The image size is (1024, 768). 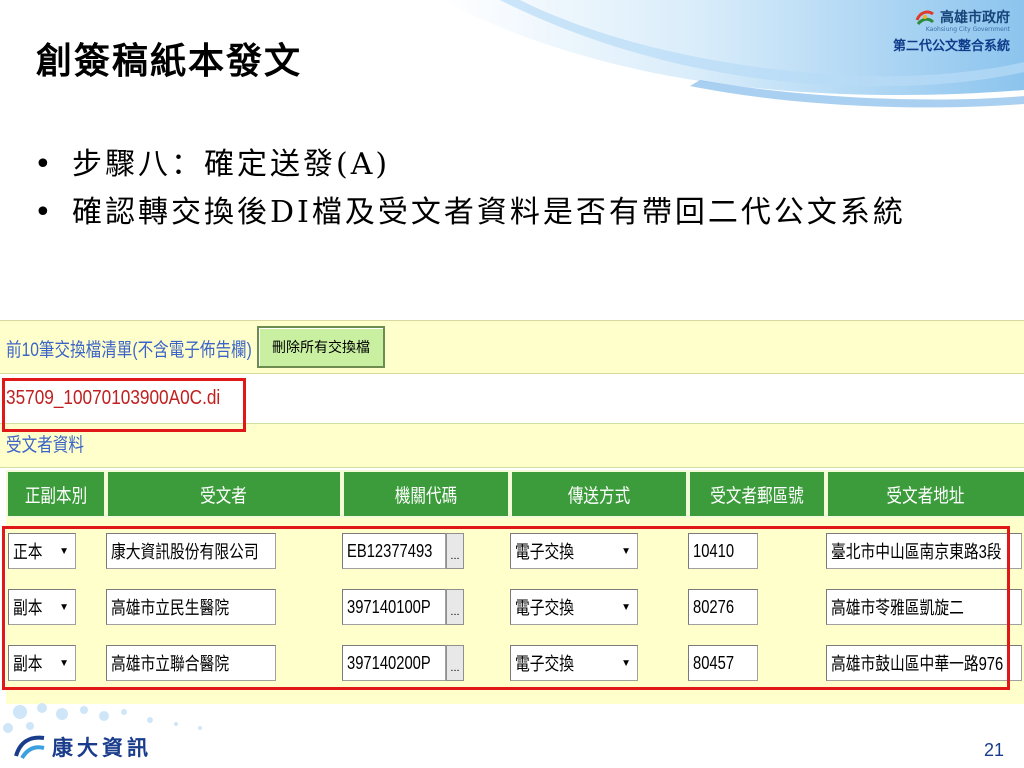 What do you see at coordinates (102, 748) in the screenshot?
I see `company-name: 康大資訊` at bounding box center [102, 748].